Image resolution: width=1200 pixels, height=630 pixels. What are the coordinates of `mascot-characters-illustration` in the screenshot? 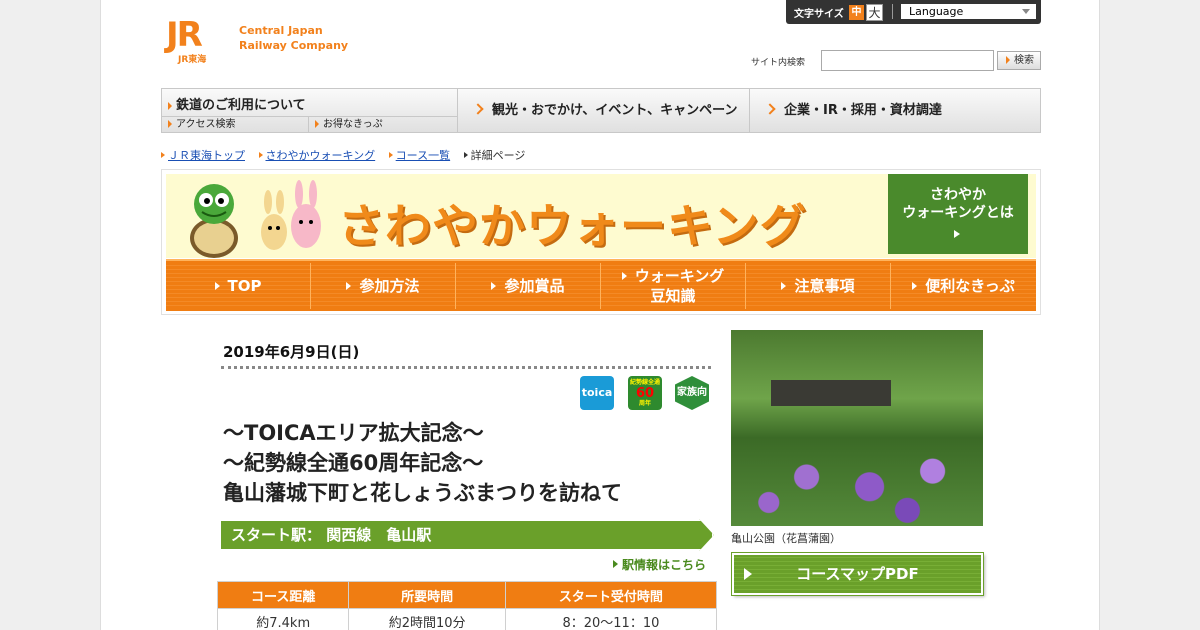 It's located at (255, 219).